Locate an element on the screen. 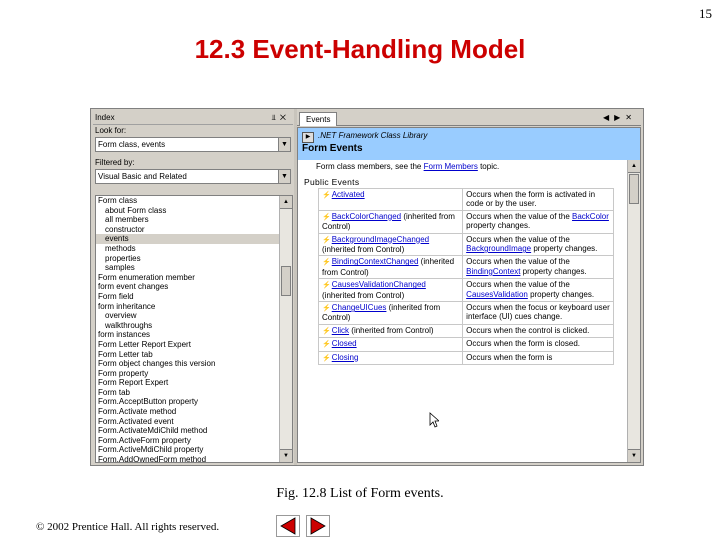  description-text: Occurs when the value of the is located at coordinates (518, 262).